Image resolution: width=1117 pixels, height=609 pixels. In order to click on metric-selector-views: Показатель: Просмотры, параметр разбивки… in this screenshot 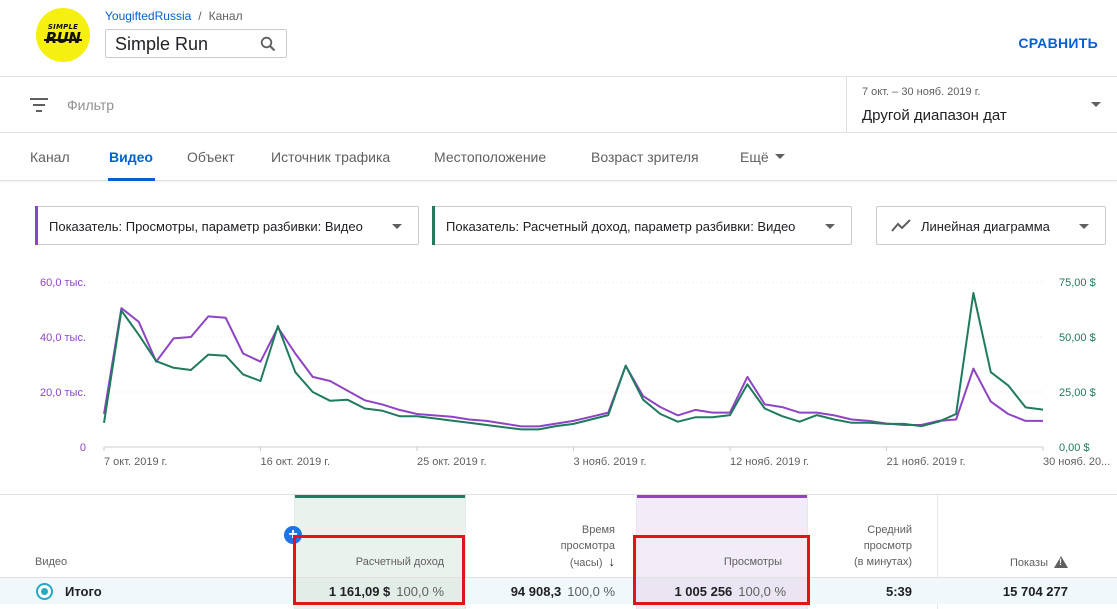, I will do `click(227, 225)`.